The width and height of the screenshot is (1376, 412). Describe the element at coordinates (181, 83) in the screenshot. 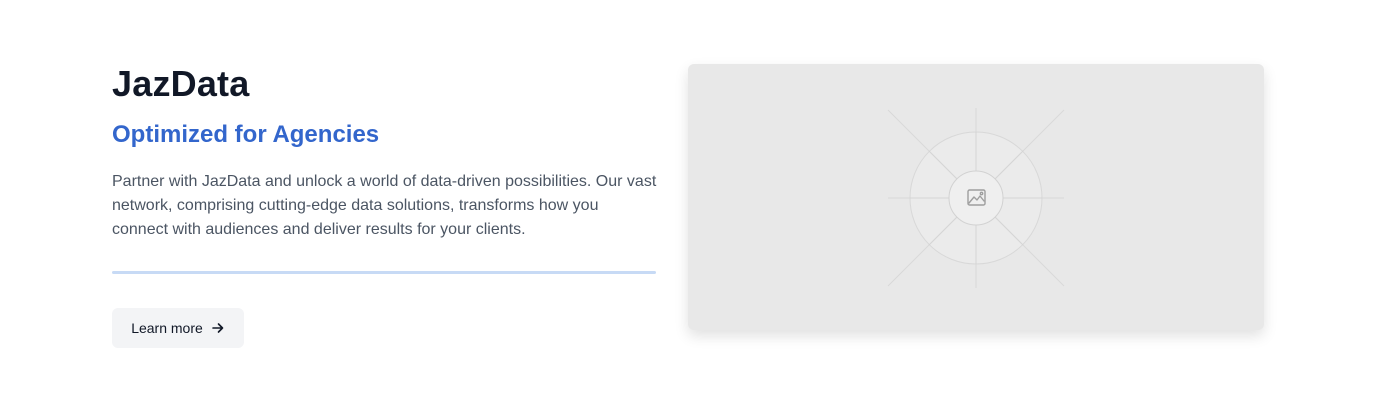

I see `page-title: JazData` at that location.